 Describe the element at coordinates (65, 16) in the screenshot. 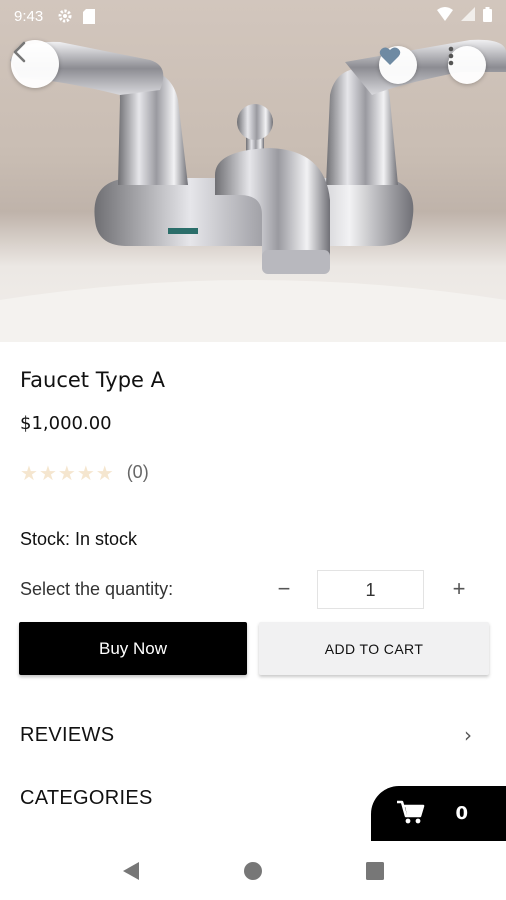

I see `settings-icon` at that location.